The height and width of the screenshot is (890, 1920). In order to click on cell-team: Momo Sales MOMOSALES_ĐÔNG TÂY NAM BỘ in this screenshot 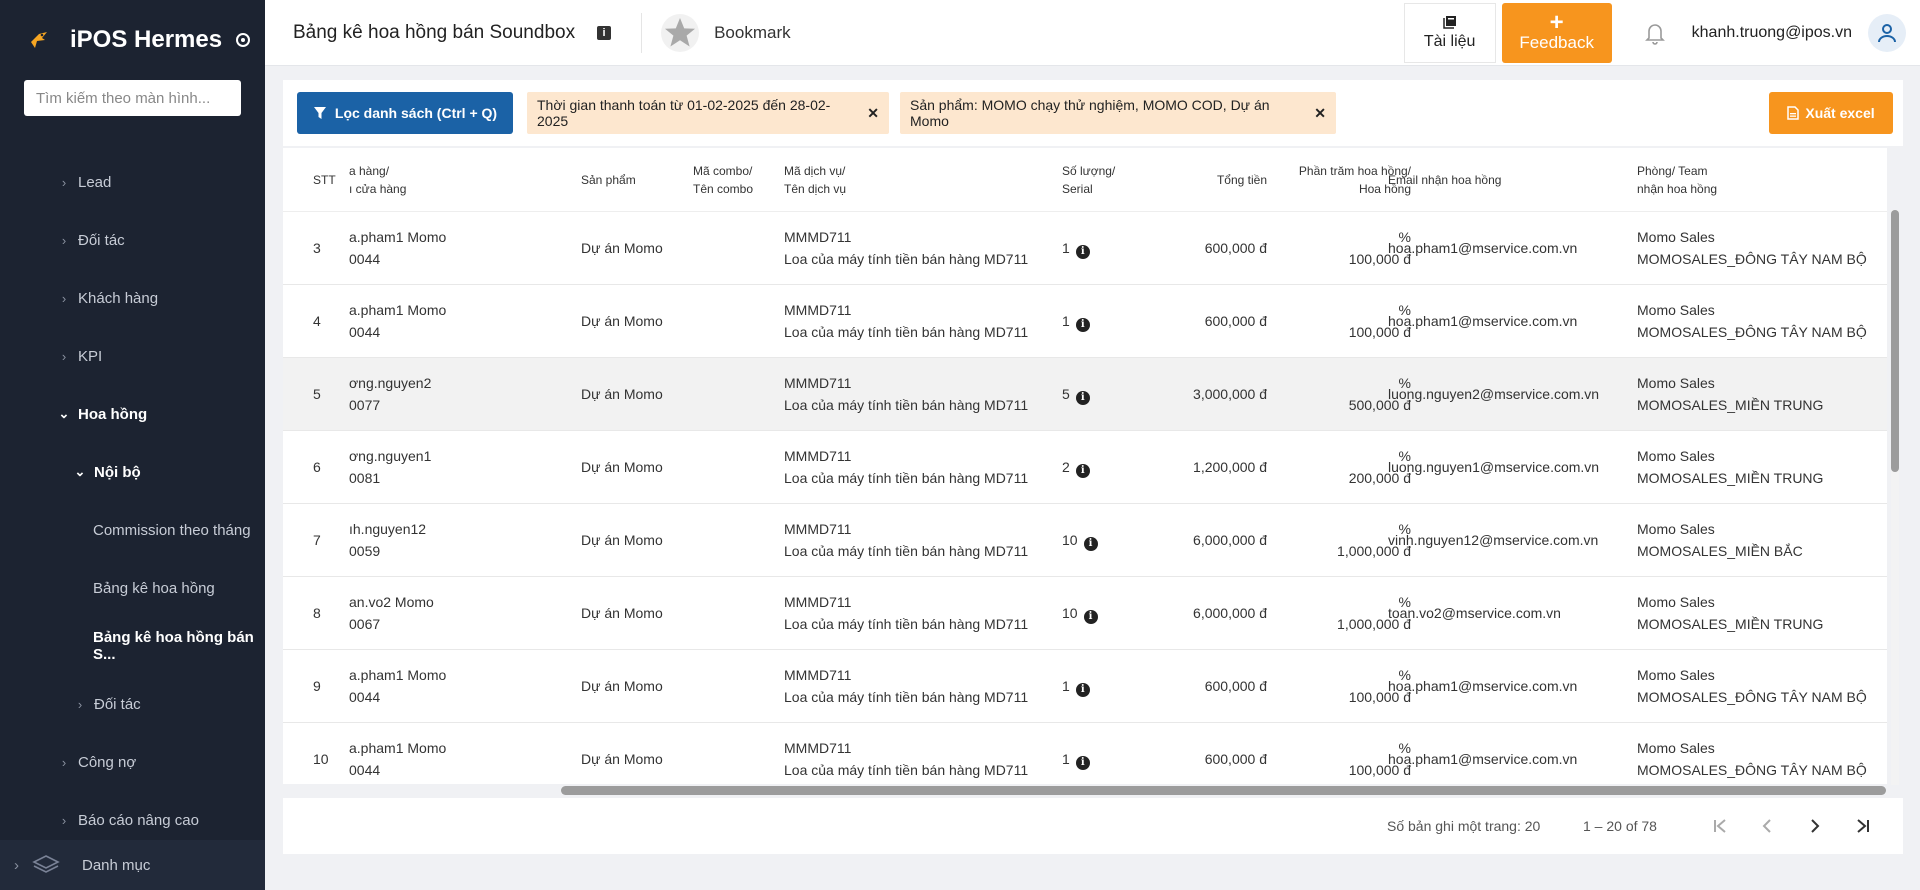, I will do `click(1752, 686)`.